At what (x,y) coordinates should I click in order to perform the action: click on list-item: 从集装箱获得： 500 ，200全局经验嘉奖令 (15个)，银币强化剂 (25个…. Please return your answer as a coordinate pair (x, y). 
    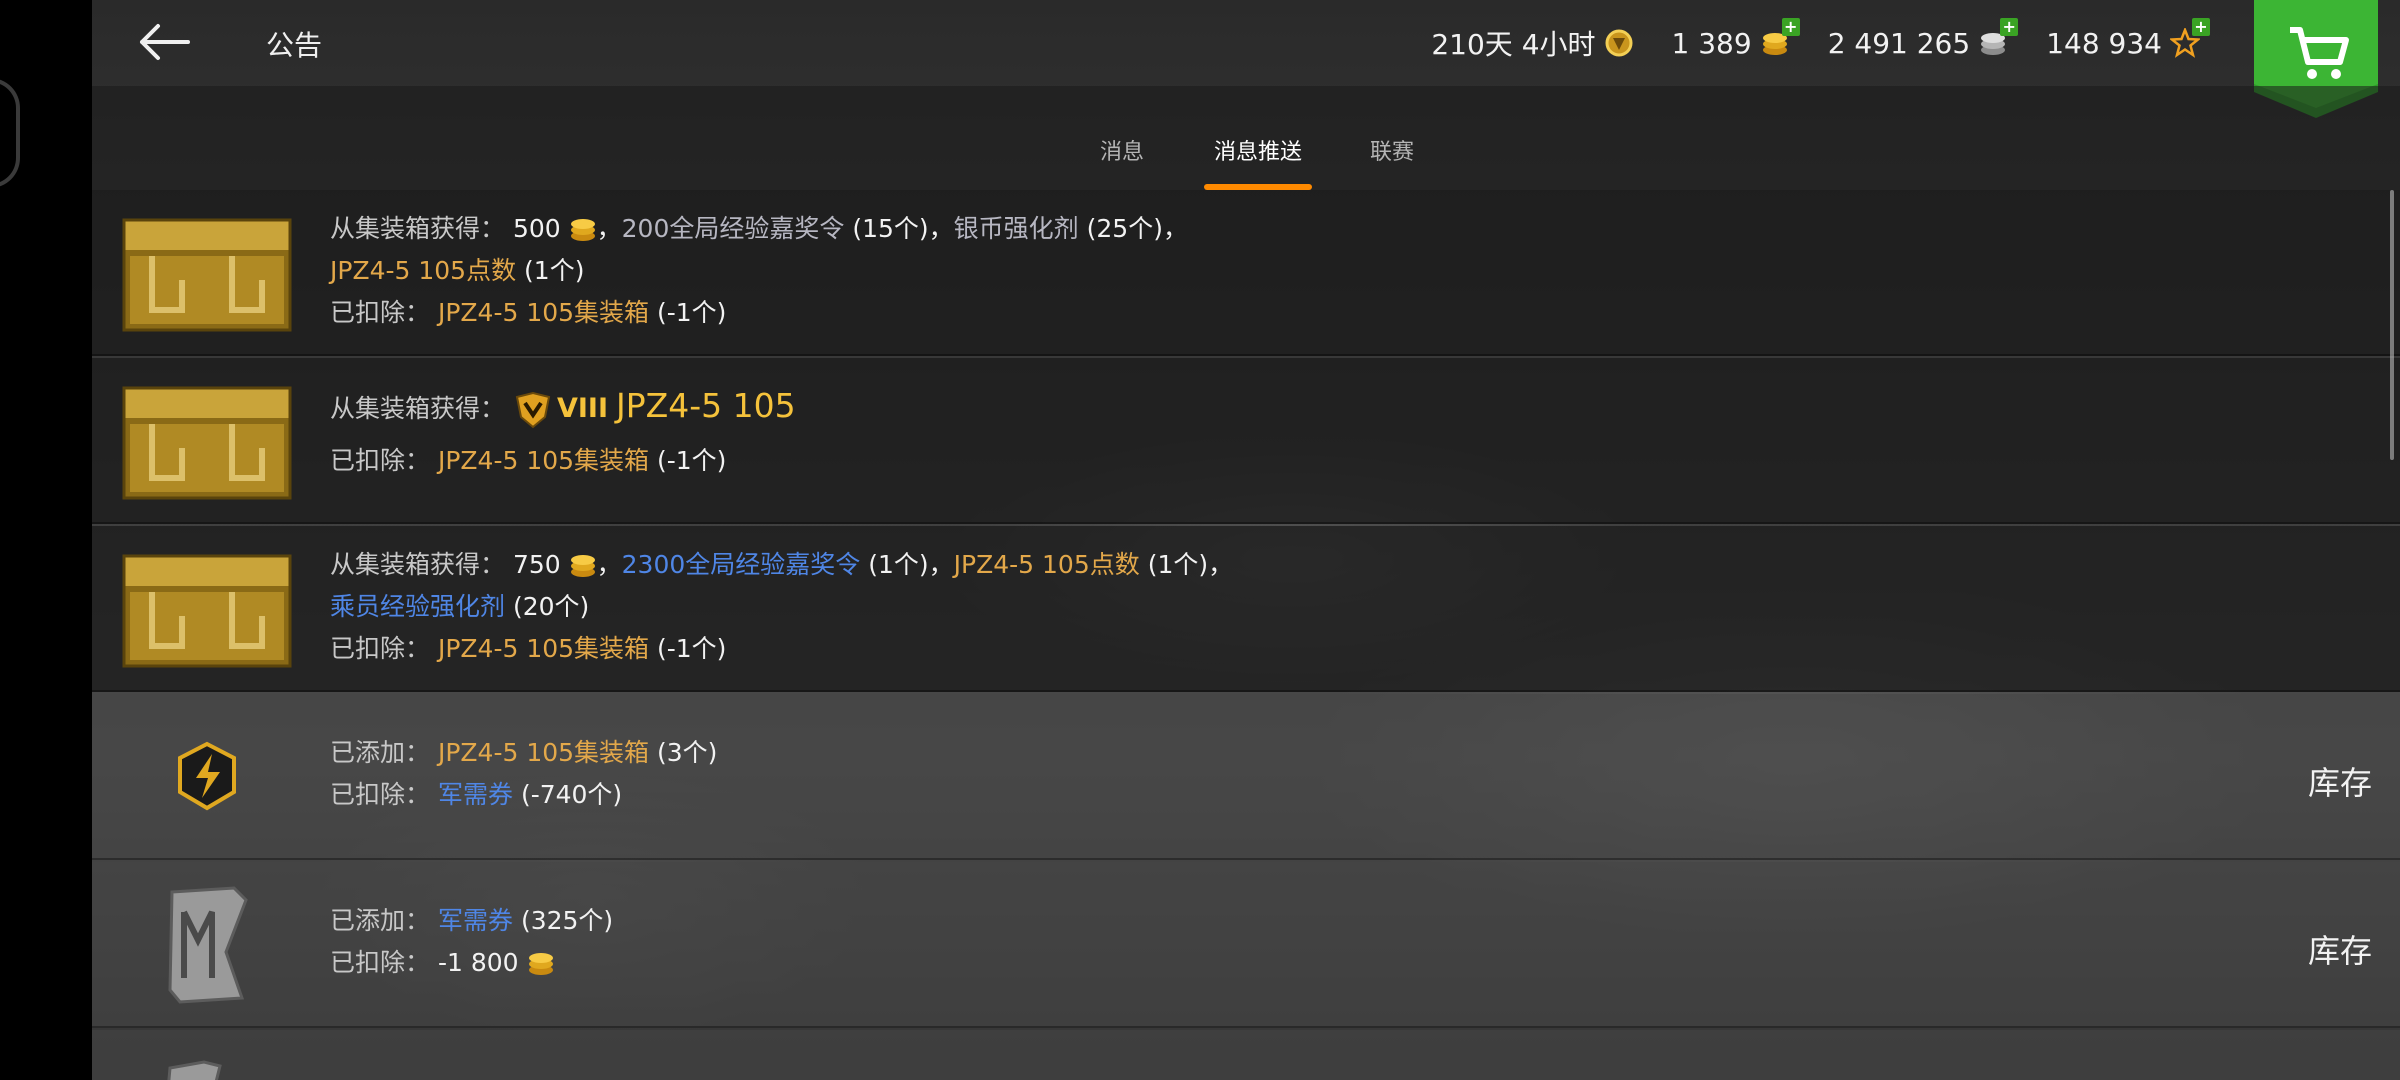
    Looking at the image, I should click on (1246, 273).